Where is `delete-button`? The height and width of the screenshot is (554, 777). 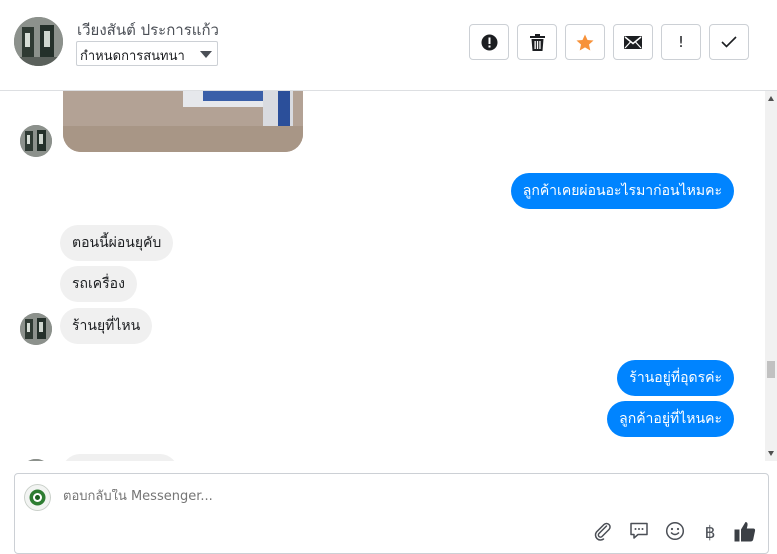 delete-button is located at coordinates (537, 42).